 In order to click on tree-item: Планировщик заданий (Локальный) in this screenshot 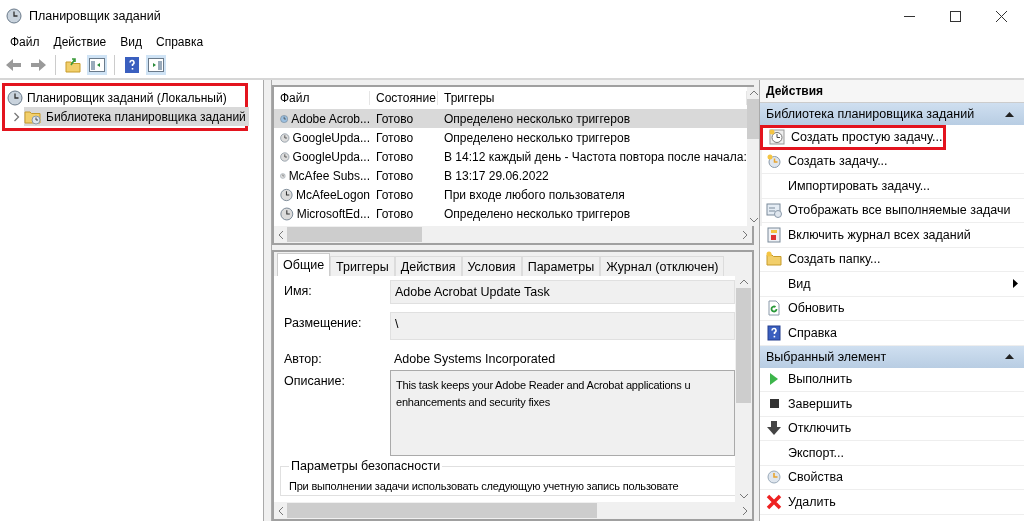, I will do `click(127, 97)`.